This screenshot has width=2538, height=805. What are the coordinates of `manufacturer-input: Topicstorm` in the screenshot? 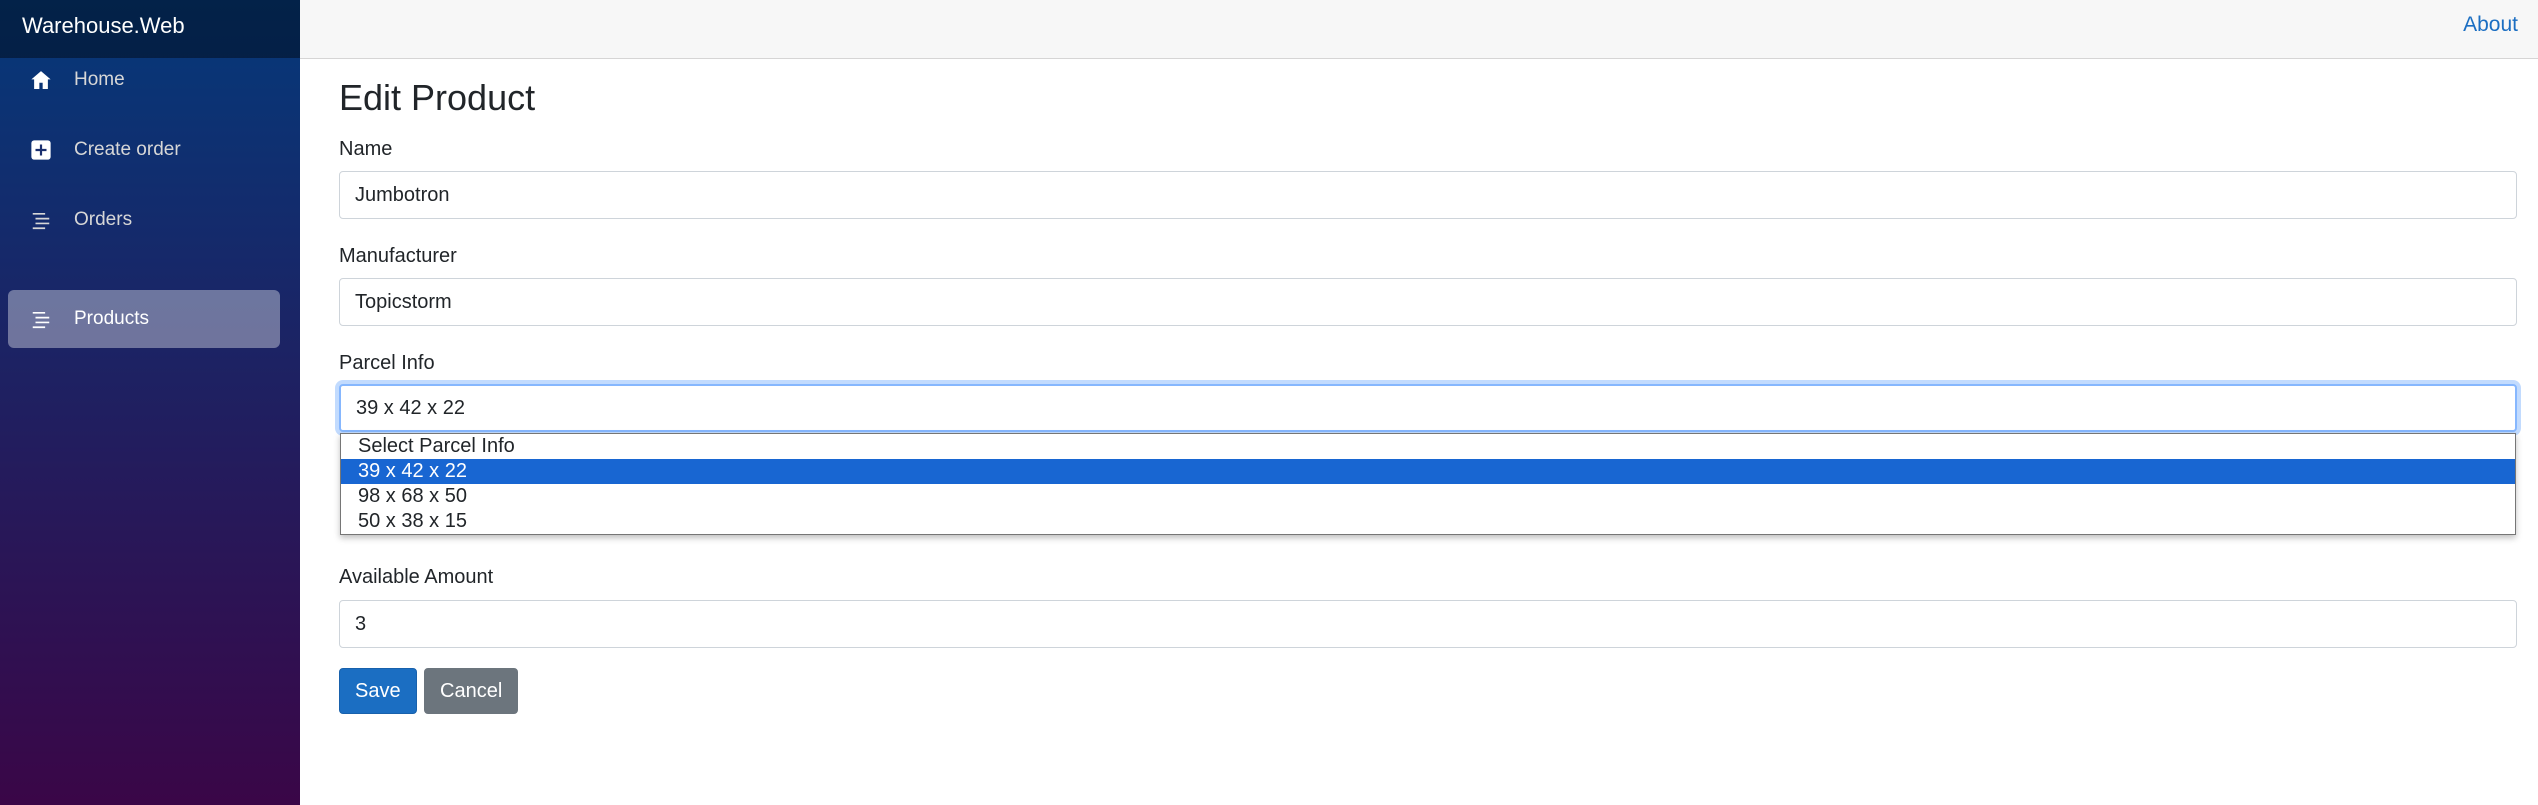 It's located at (1428, 302).